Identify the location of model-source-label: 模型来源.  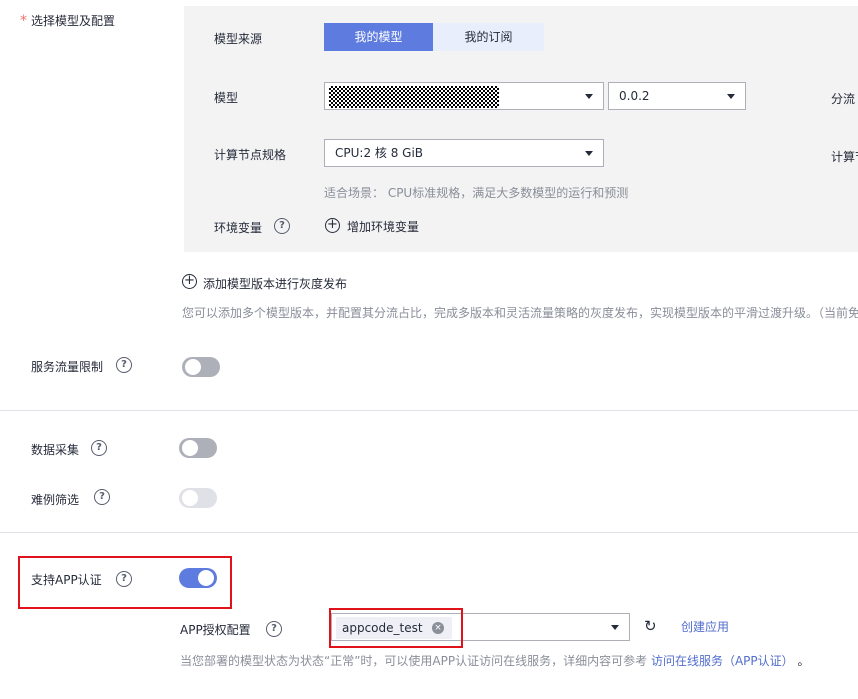
(238, 39).